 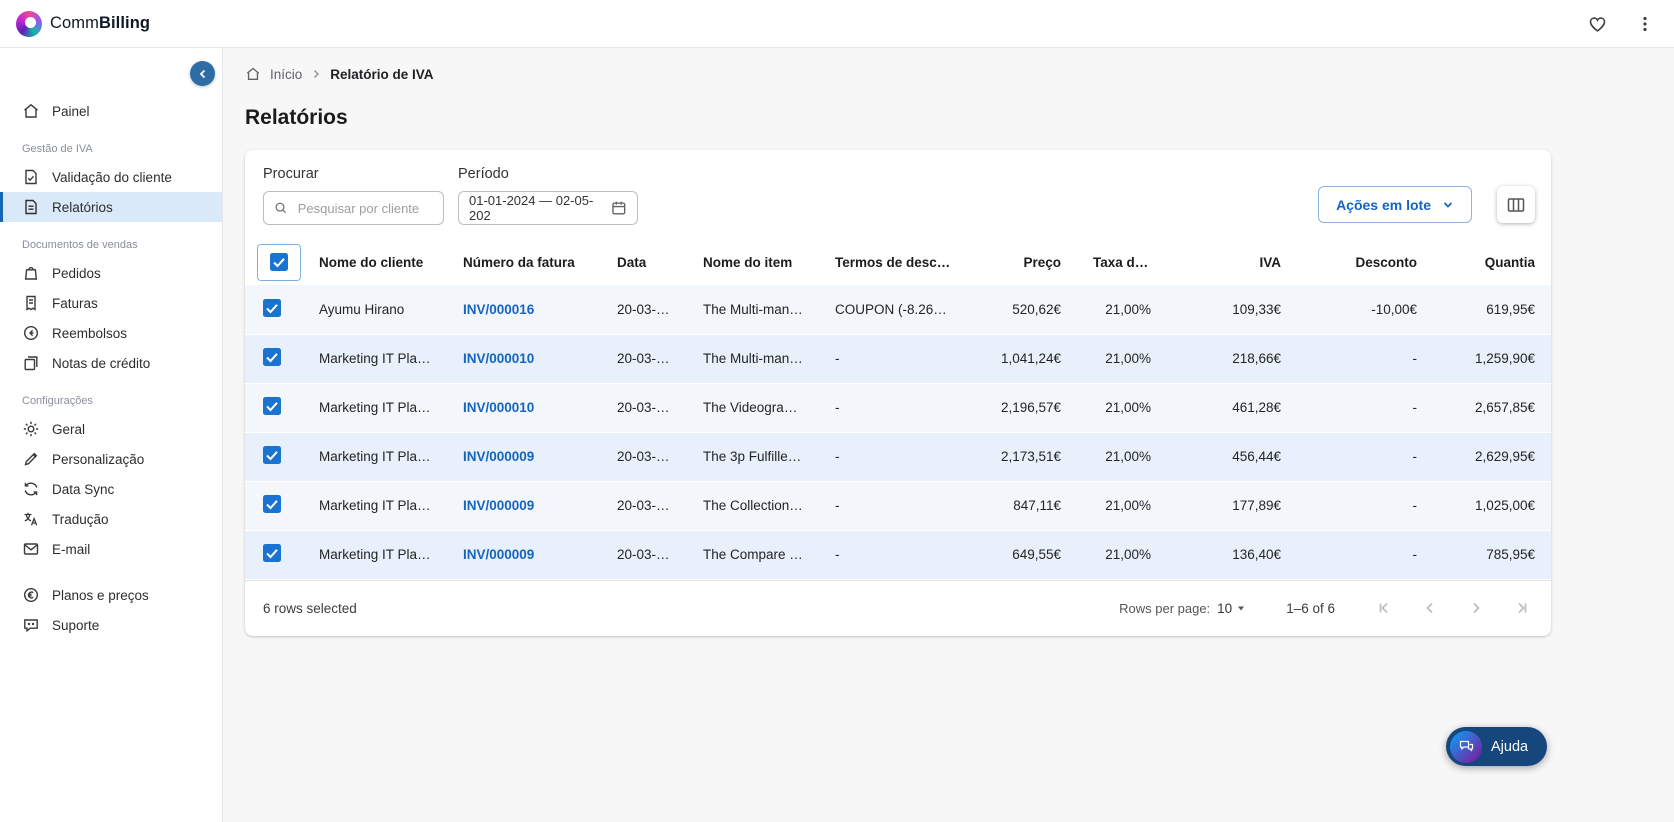 I want to click on period-input: 01-01-2024 — 02-05-202, so click(x=548, y=208).